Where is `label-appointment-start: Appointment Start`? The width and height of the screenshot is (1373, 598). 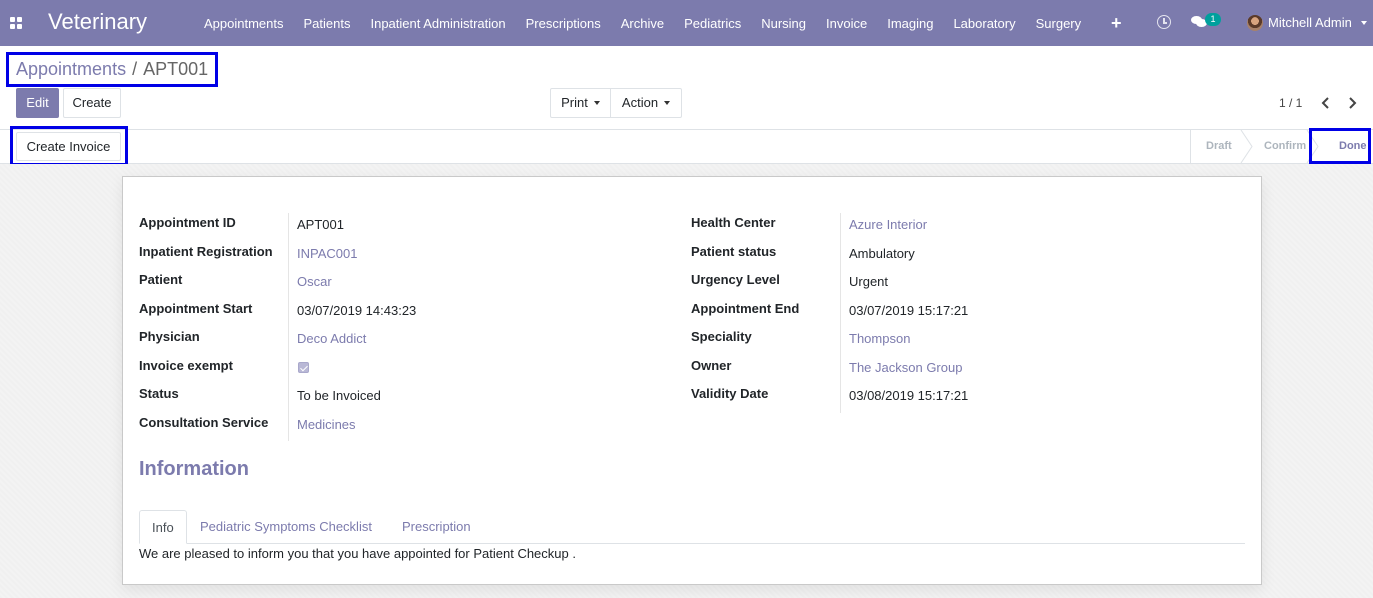 label-appointment-start: Appointment Start is located at coordinates (196, 308).